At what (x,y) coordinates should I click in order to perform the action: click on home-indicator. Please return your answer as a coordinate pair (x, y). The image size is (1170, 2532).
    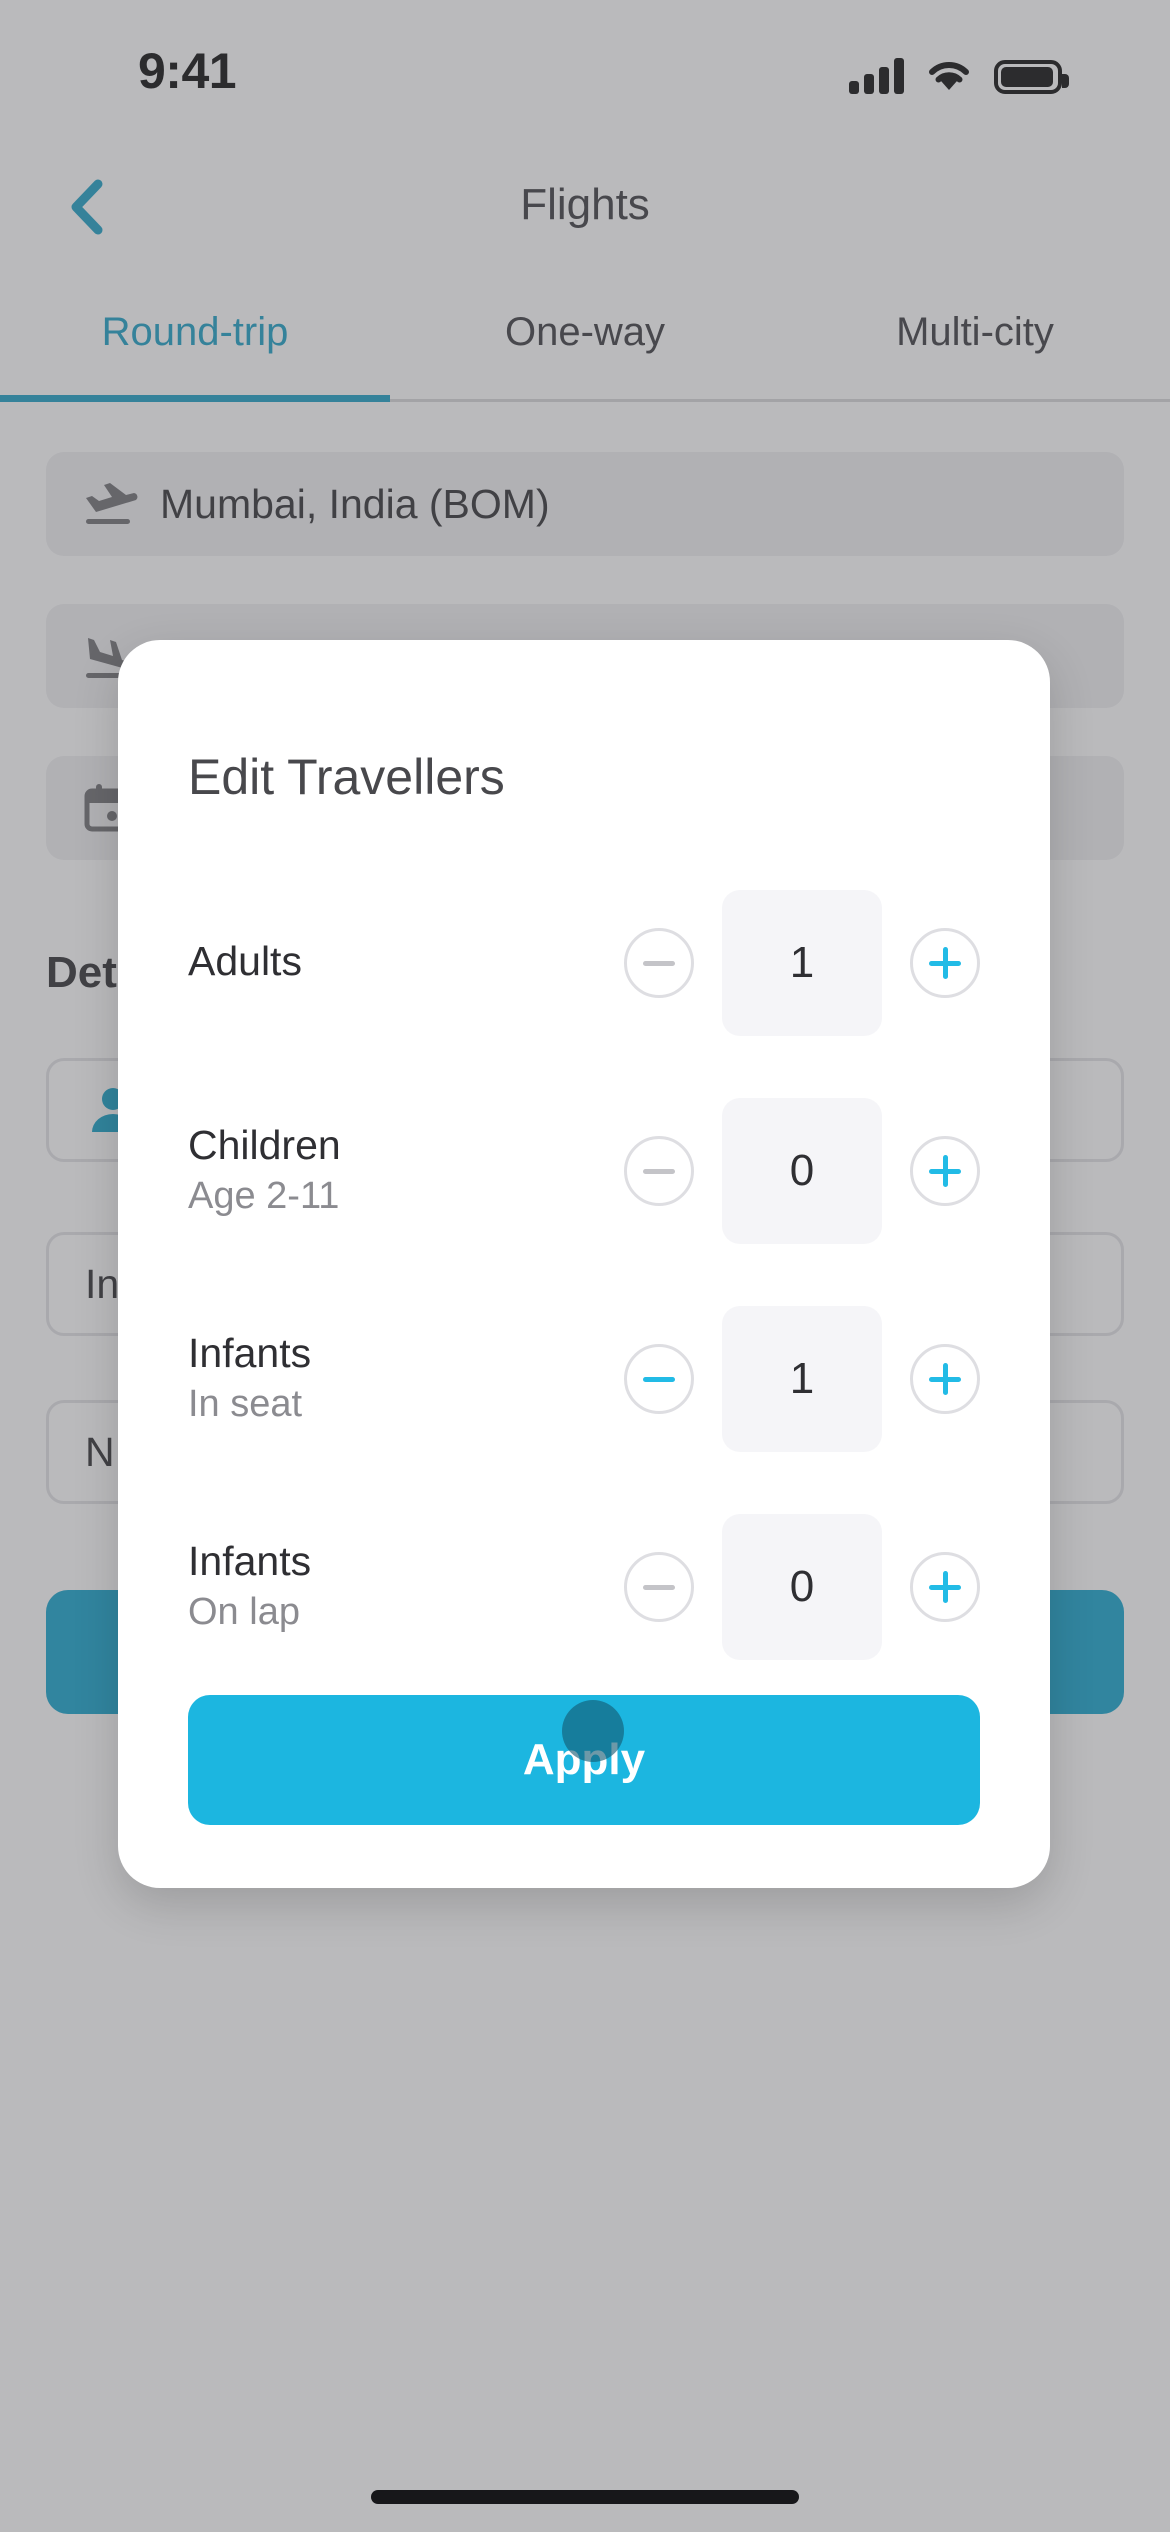
    Looking at the image, I should click on (585, 2497).